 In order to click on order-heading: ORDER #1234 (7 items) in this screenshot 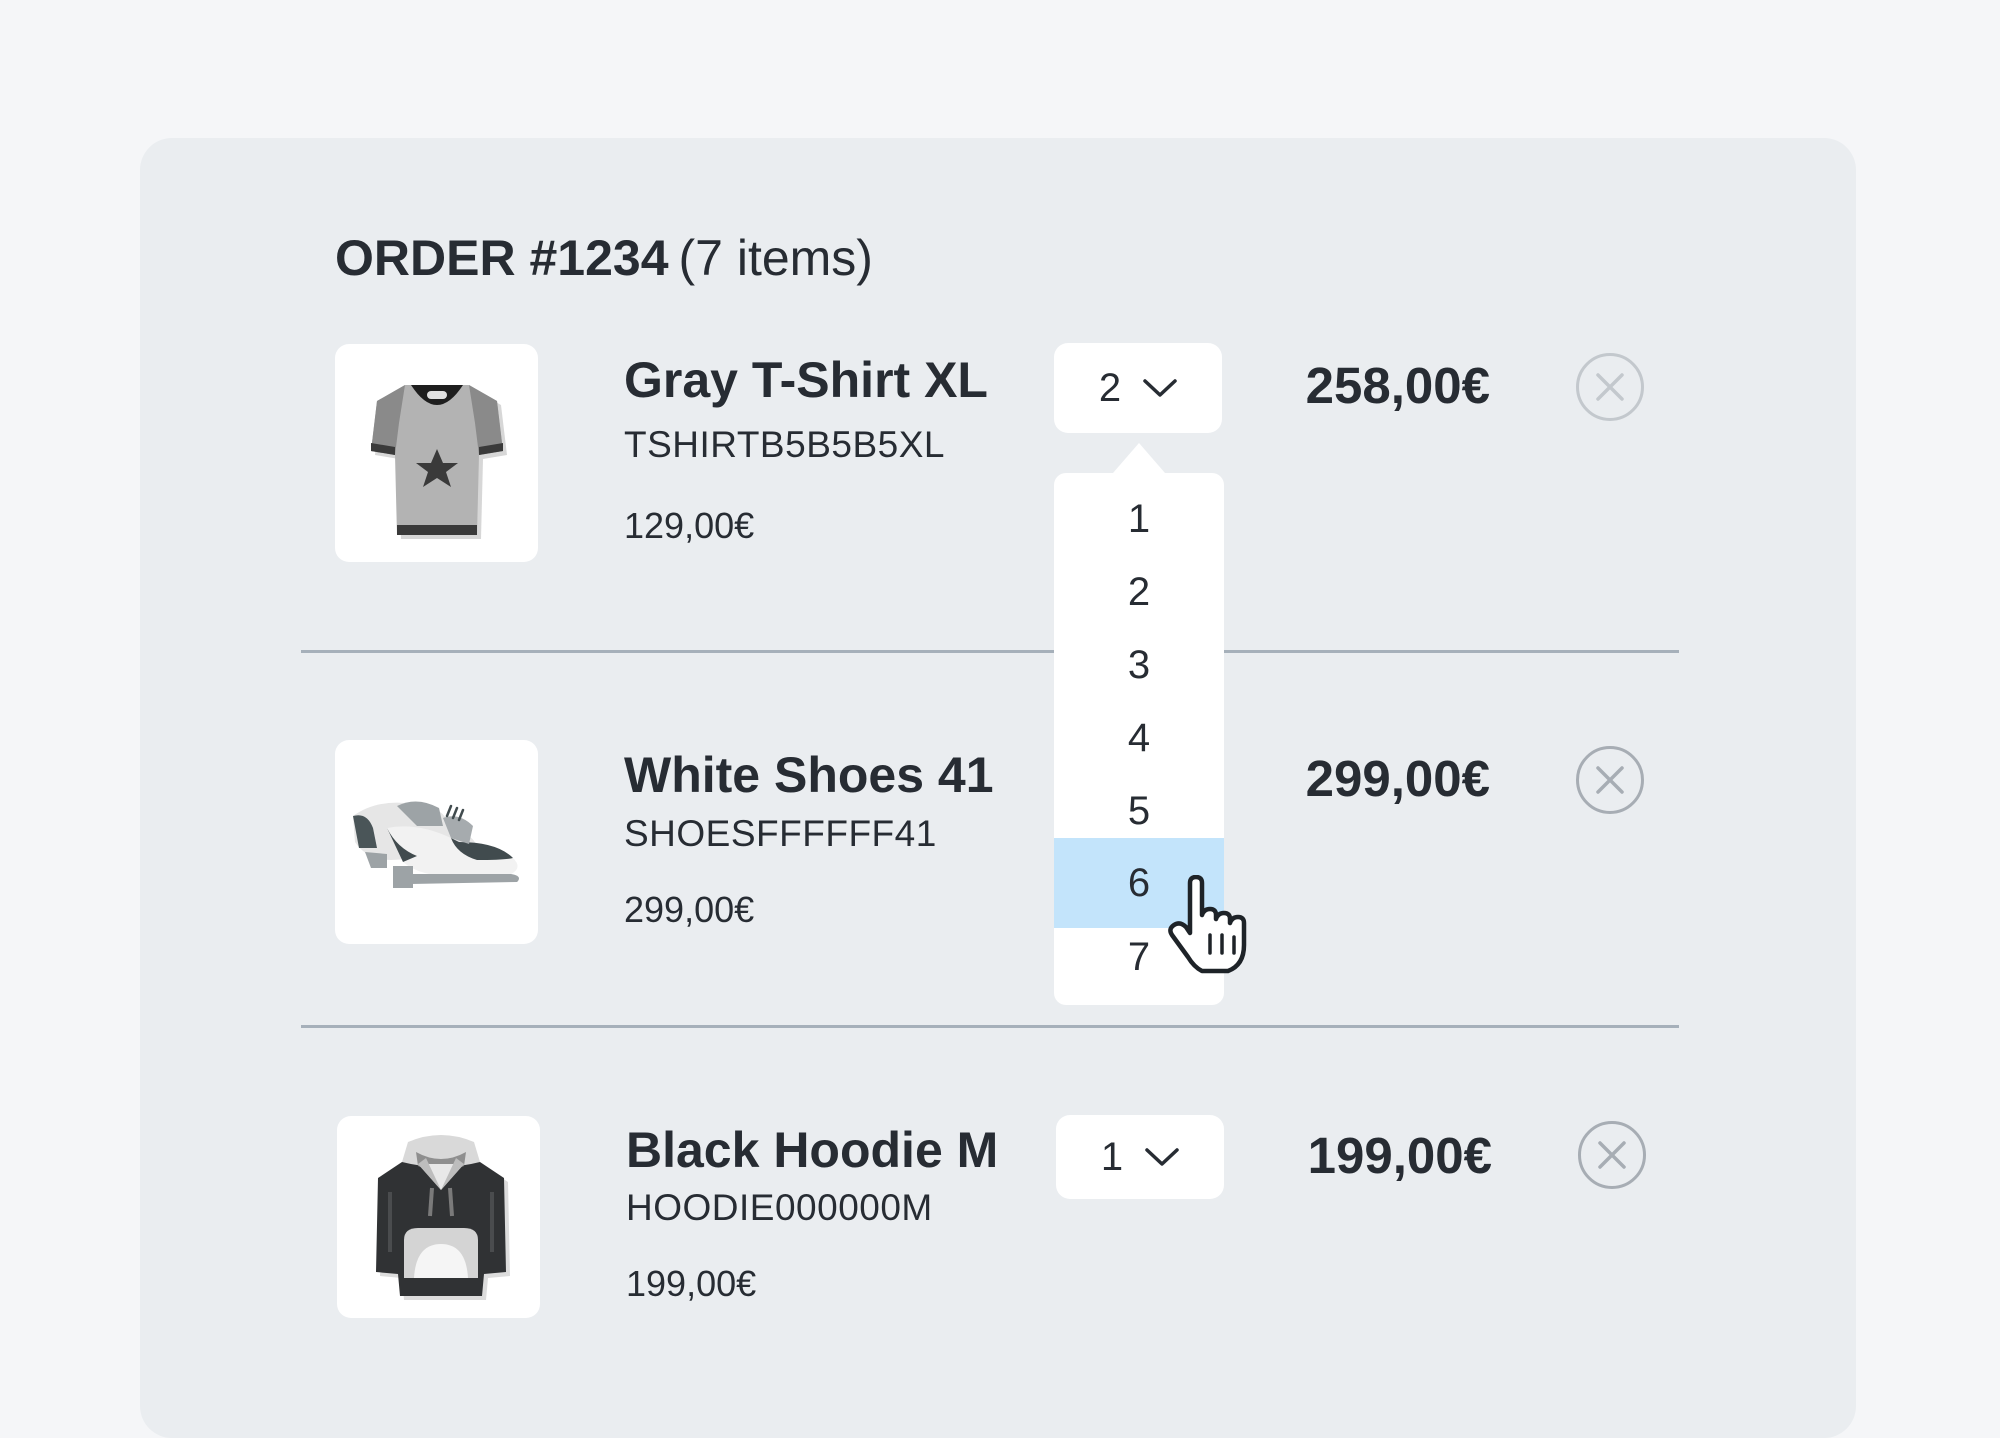, I will do `click(604, 258)`.